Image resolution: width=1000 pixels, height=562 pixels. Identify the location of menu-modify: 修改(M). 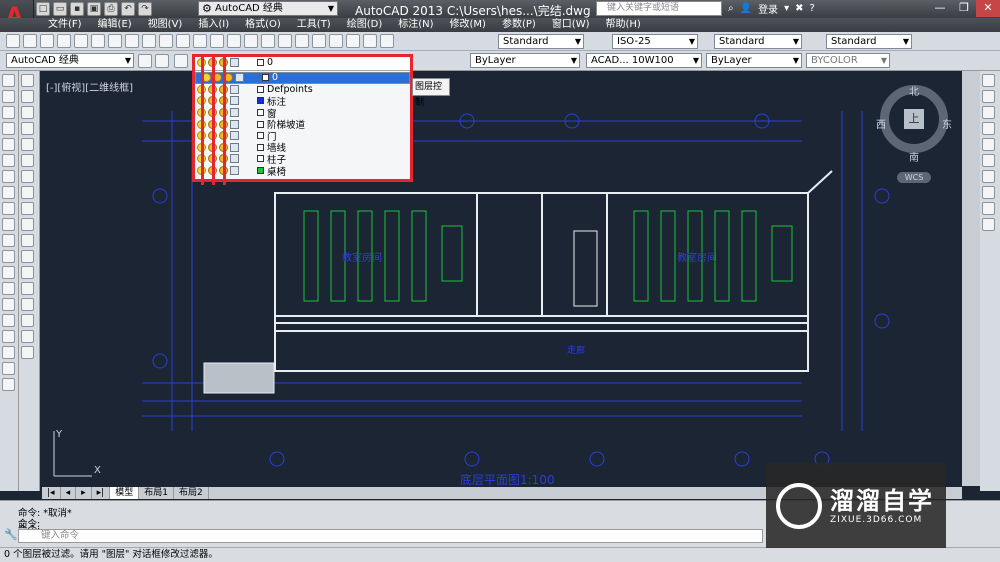
(468, 25).